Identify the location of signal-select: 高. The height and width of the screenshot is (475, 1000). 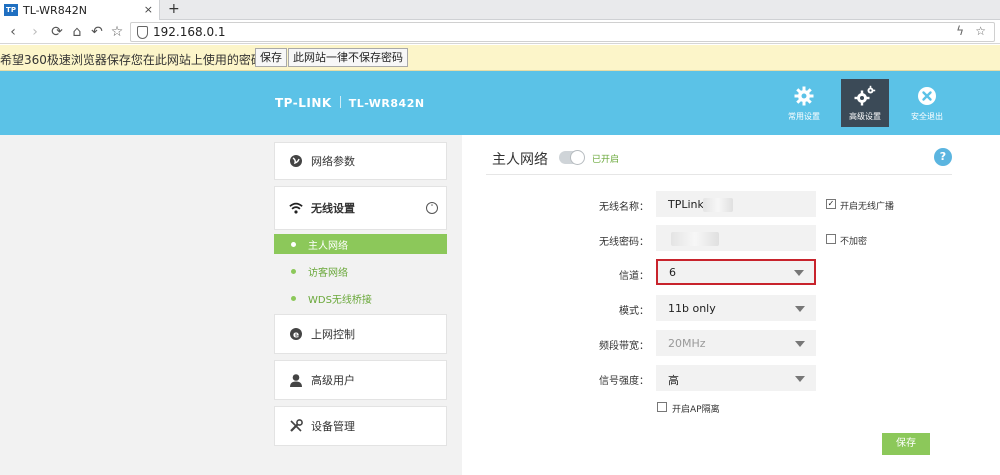
(736, 378).